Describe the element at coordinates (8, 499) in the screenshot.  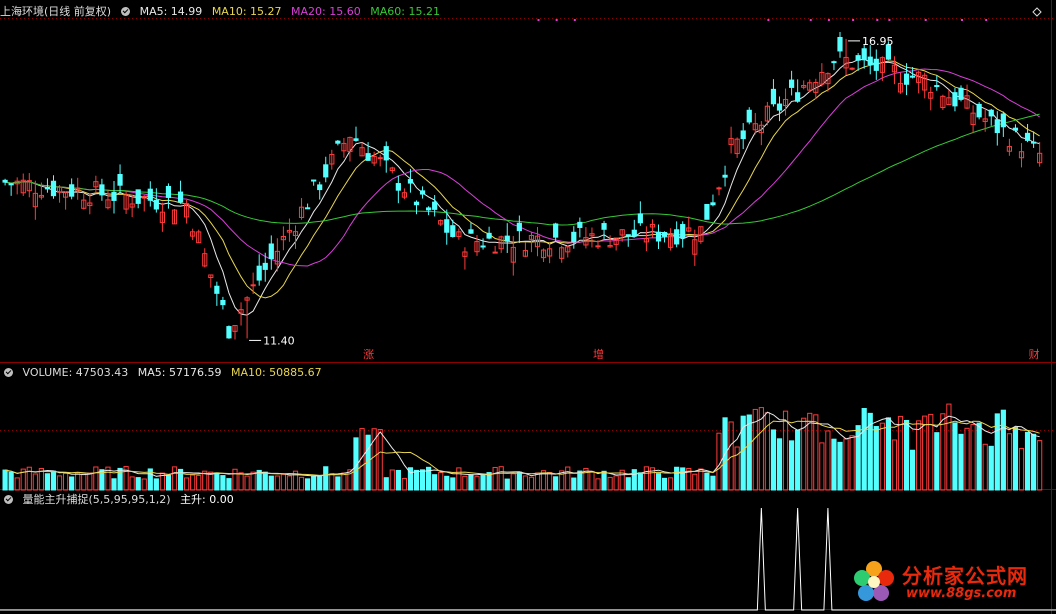
I see `indicator-settings-icon` at that location.